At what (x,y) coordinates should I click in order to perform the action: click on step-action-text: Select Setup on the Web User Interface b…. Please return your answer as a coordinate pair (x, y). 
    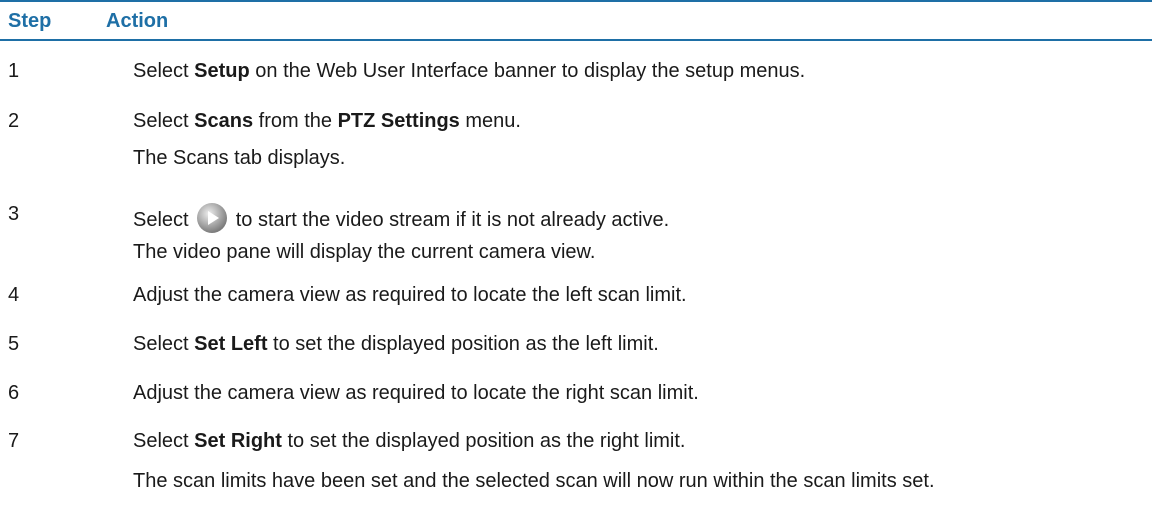
    Looking at the image, I should click on (469, 71).